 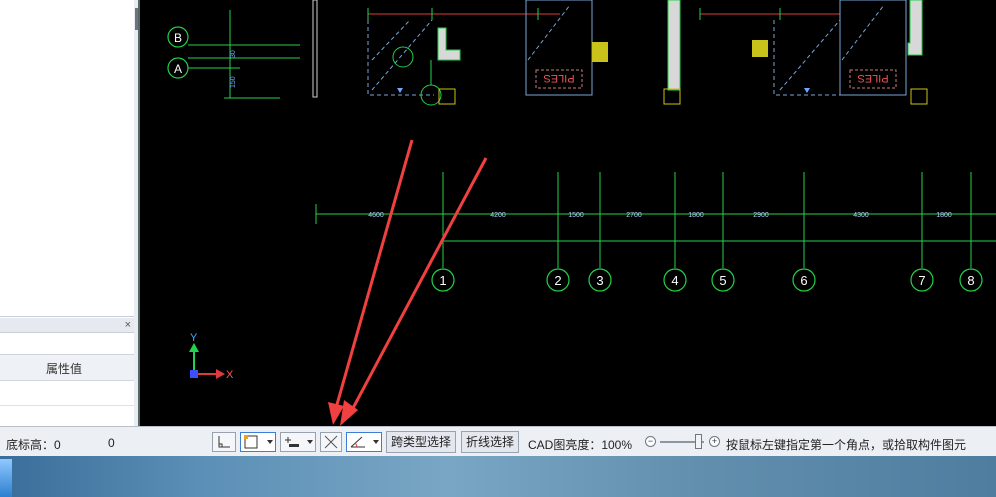 What do you see at coordinates (576, 215) in the screenshot?
I see `span-dimension-3: 1500` at bounding box center [576, 215].